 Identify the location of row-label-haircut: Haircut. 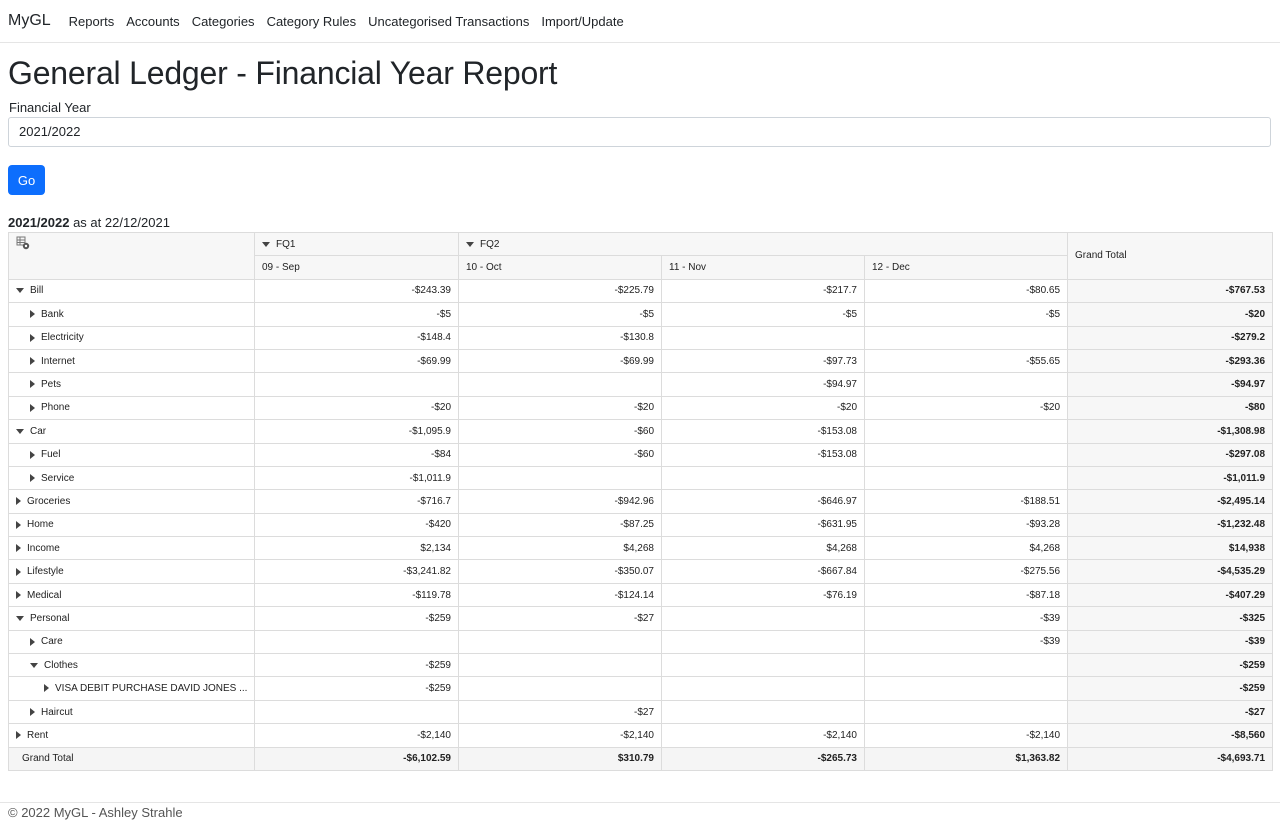
(131, 712).